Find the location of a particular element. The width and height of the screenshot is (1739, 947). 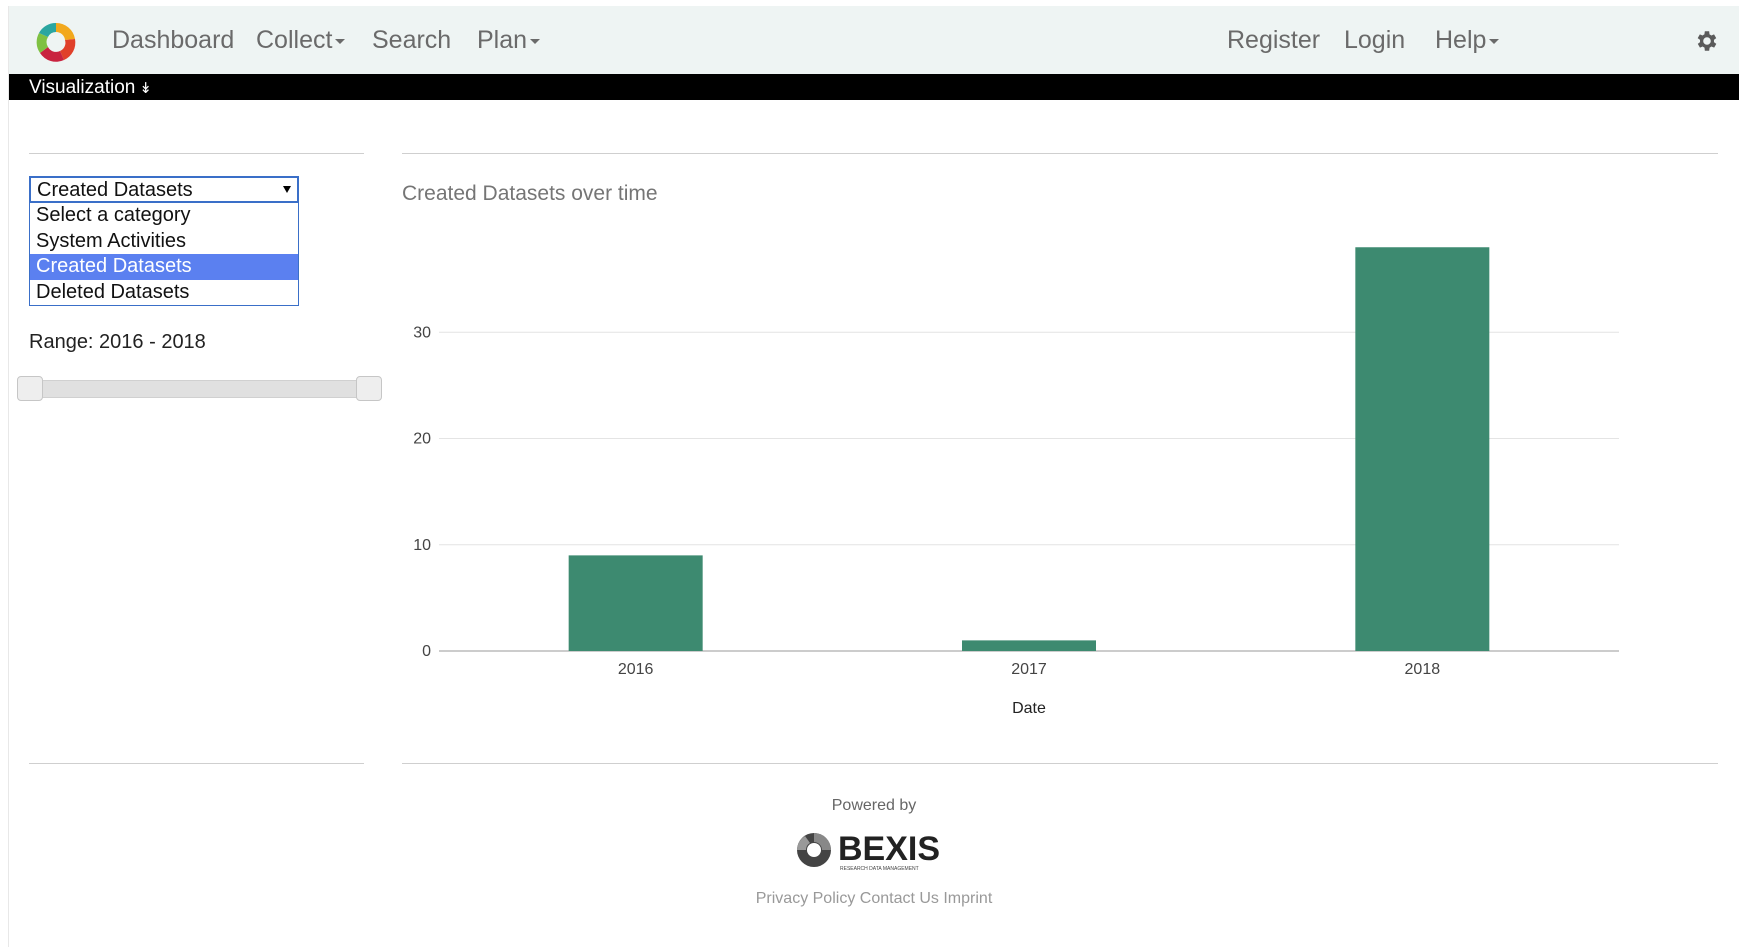

option-select-category: Select a category is located at coordinates (164, 216).